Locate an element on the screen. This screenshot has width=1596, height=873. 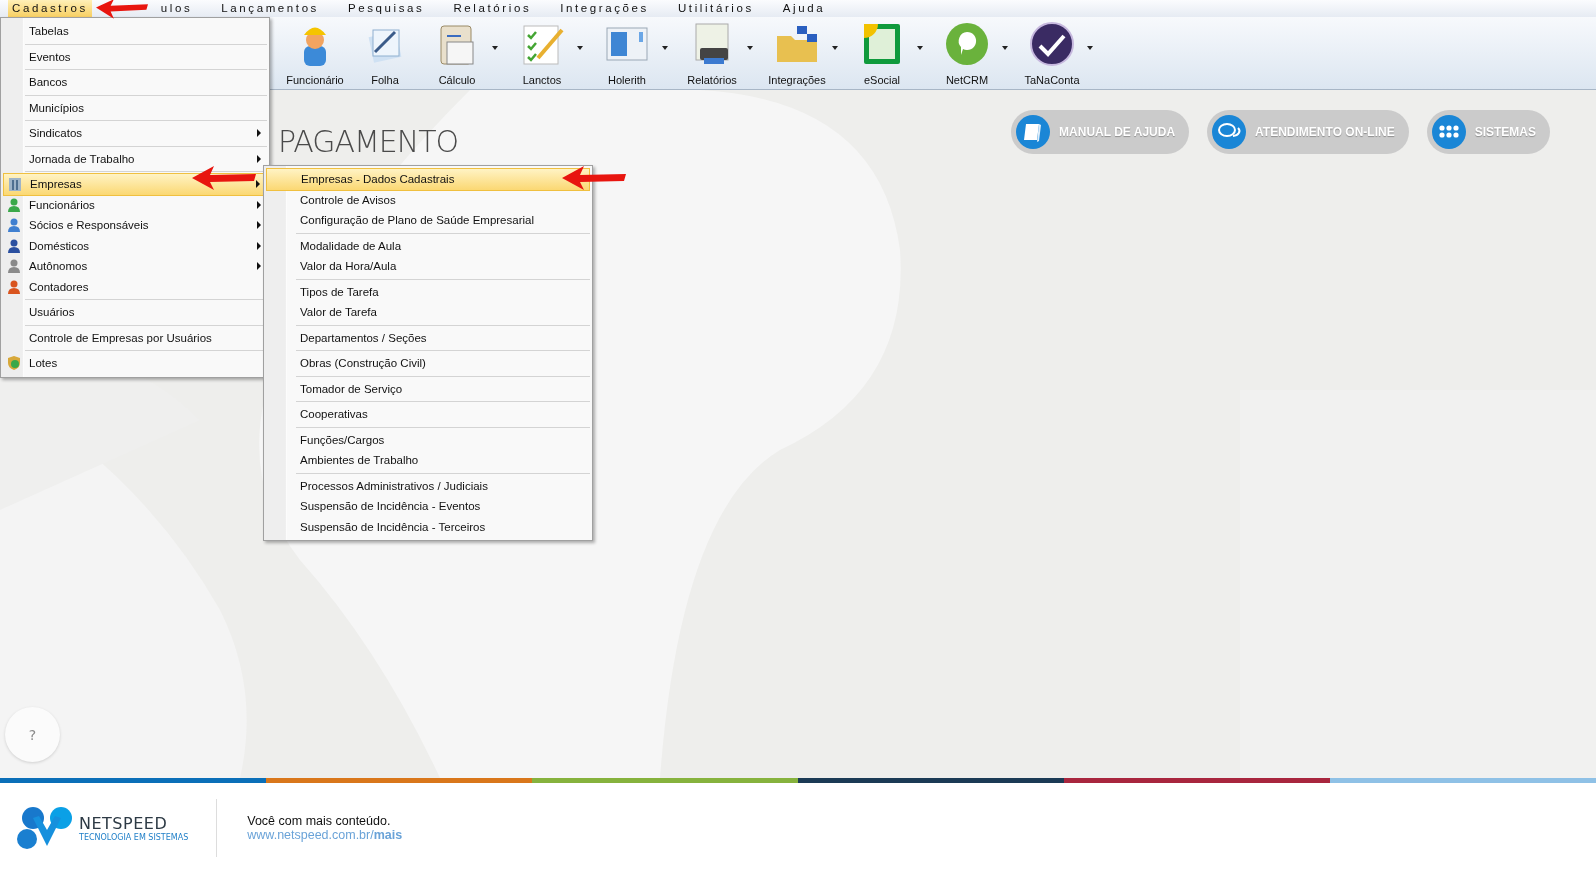
slogan: Você com mais conteúdo. is located at coordinates (319, 821).